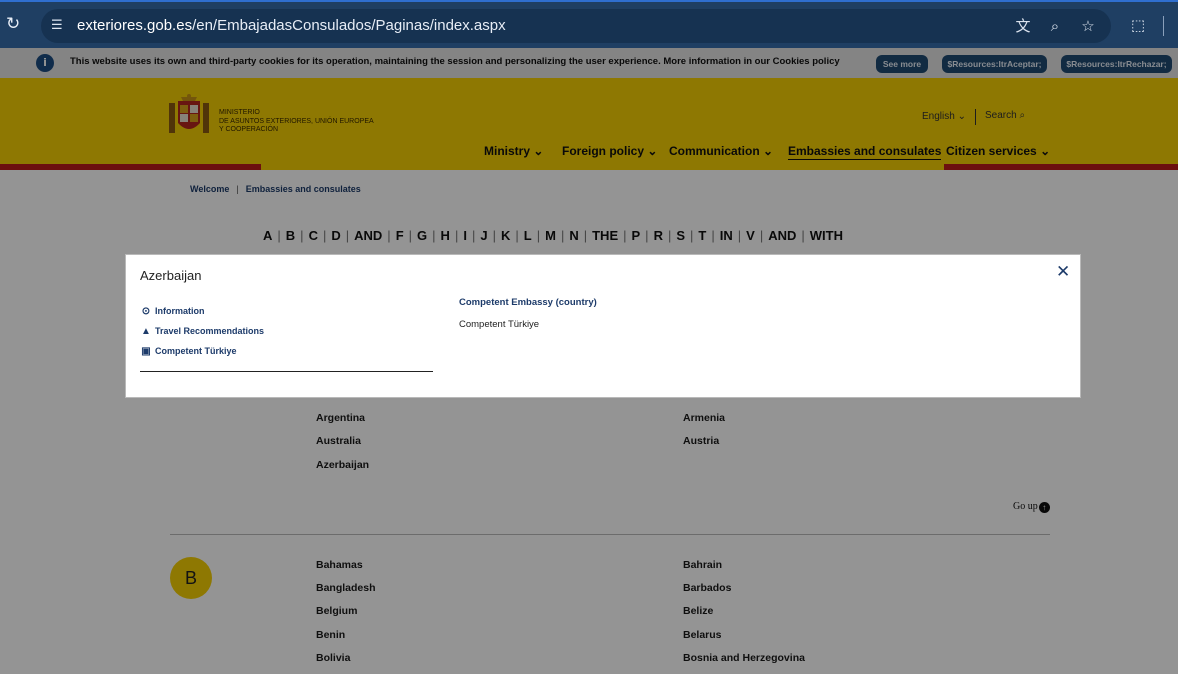 The image size is (1178, 674). Describe the element at coordinates (146, 331) in the screenshot. I see `warning-icon: ▲` at that location.